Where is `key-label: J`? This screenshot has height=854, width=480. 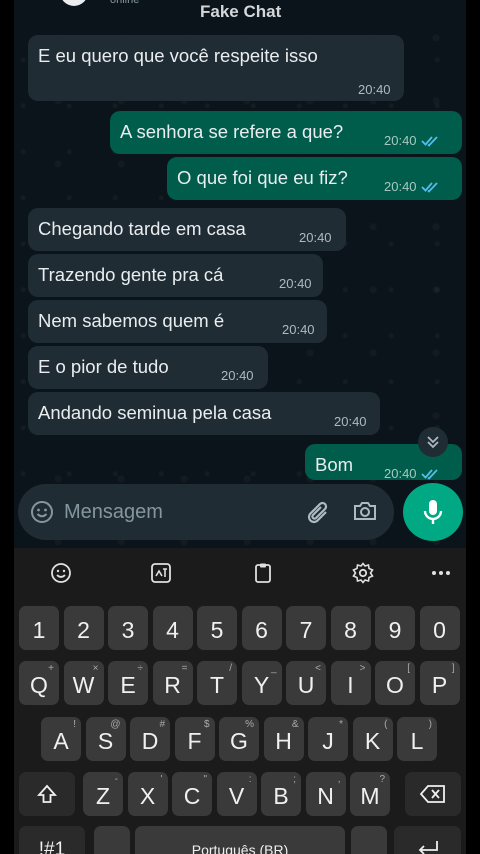
key-label: J is located at coordinates (328, 740).